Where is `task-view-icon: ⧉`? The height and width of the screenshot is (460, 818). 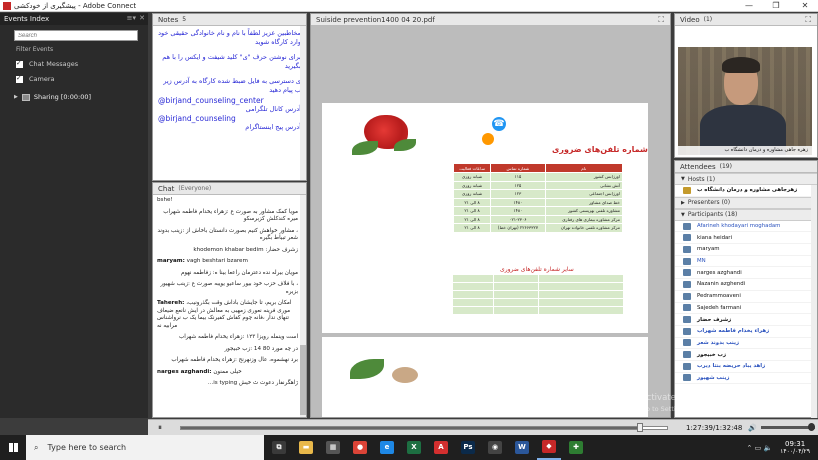 task-view-icon: ⧉ is located at coordinates (279, 447).